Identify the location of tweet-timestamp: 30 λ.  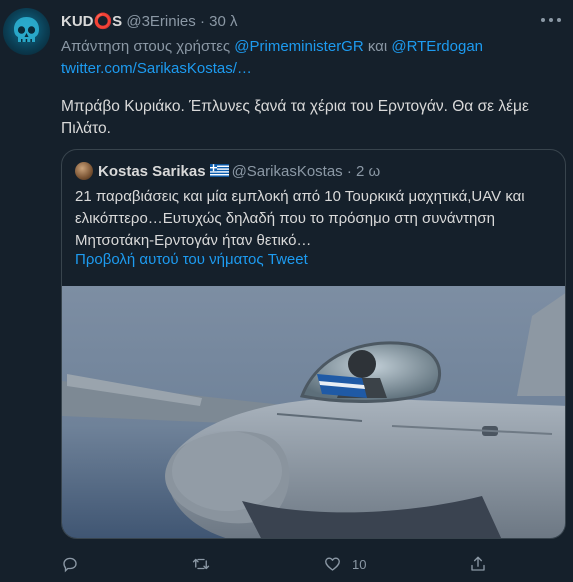
(223, 21).